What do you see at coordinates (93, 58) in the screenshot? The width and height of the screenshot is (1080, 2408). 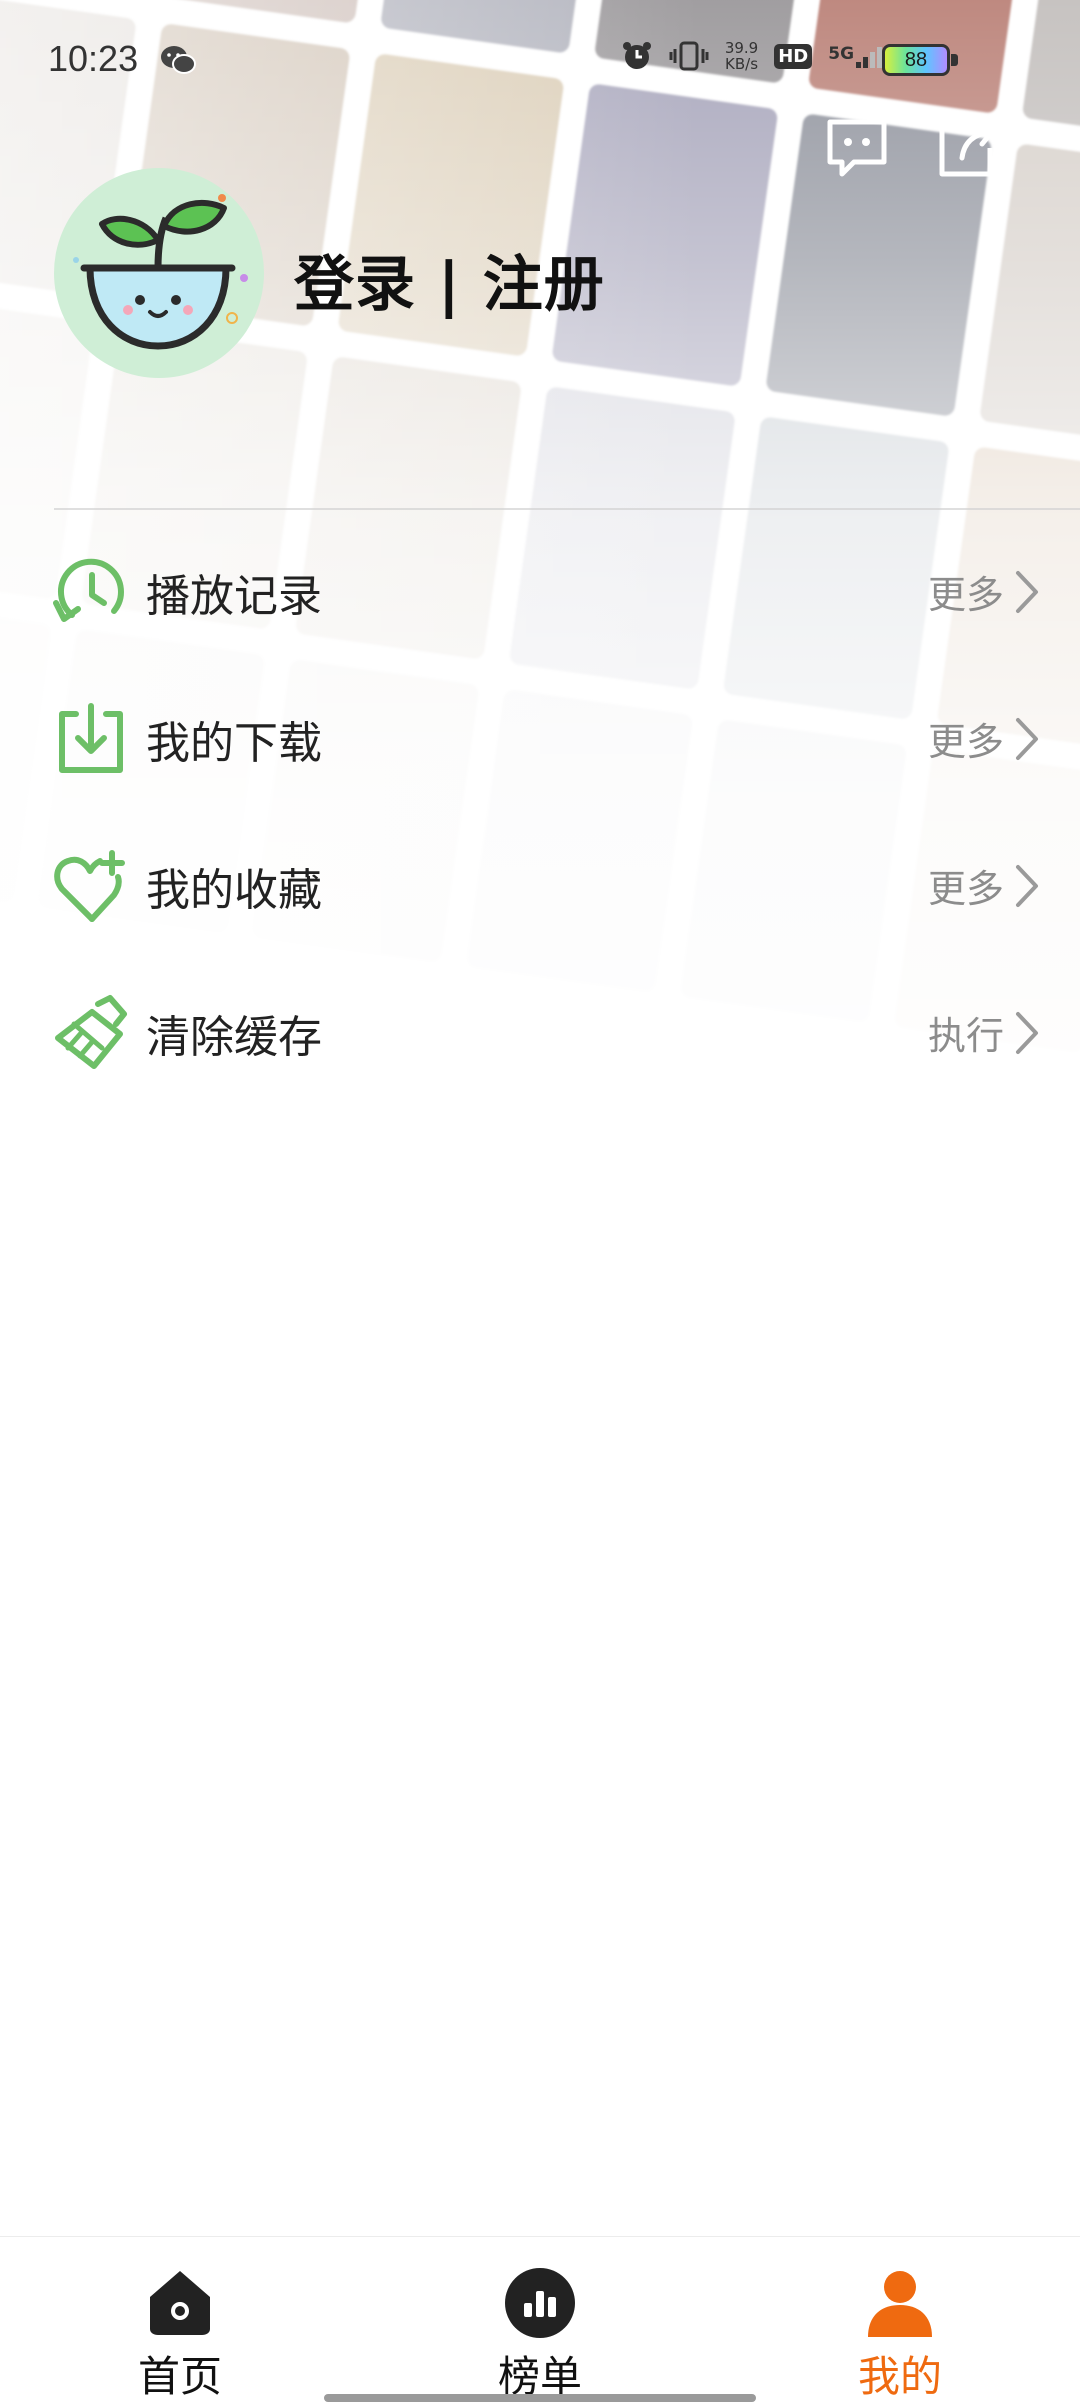 I see `status-time: 10:23` at bounding box center [93, 58].